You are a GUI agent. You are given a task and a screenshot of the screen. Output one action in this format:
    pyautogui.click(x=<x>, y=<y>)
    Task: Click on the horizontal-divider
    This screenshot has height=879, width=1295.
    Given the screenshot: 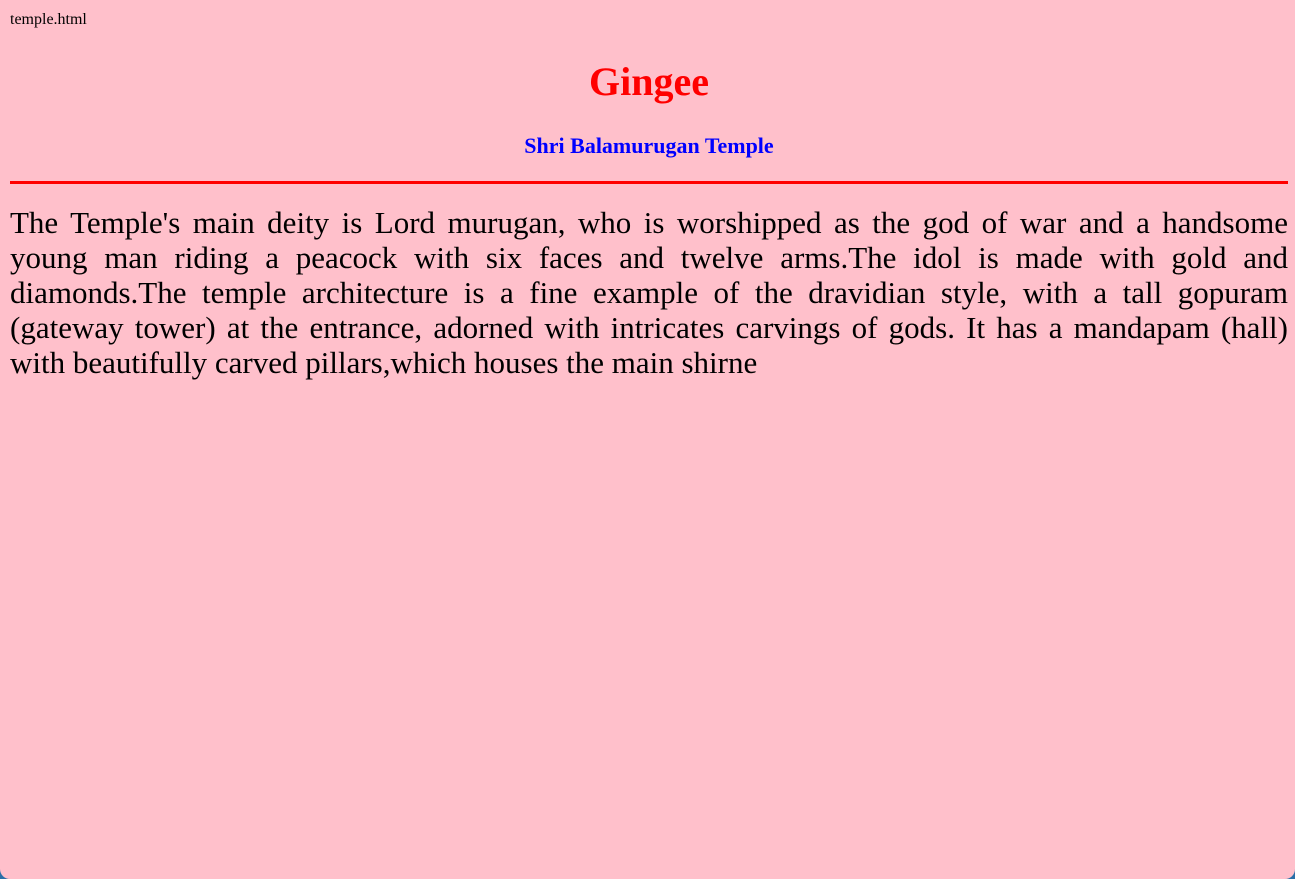 What is the action you would take?
    pyautogui.click(x=649, y=182)
    